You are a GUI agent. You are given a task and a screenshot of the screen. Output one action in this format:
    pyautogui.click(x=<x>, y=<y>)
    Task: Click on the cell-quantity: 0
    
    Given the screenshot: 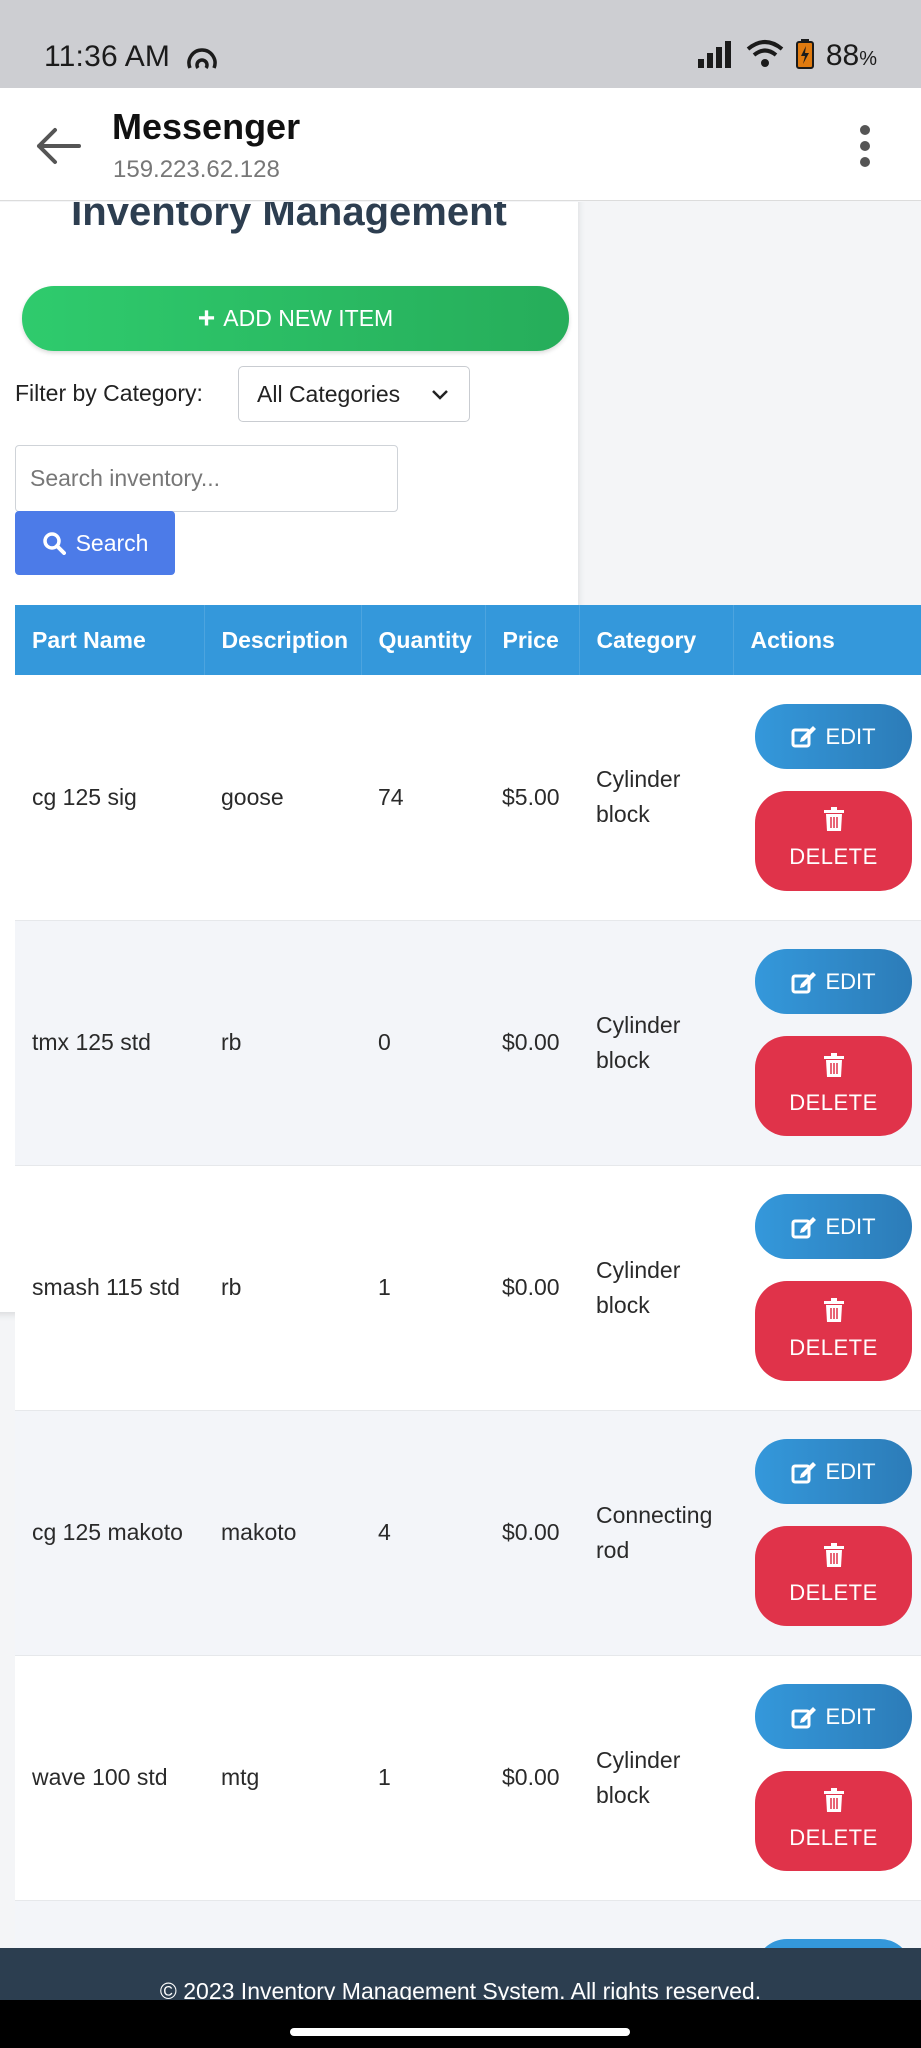 What is the action you would take?
    pyautogui.click(x=384, y=1042)
    